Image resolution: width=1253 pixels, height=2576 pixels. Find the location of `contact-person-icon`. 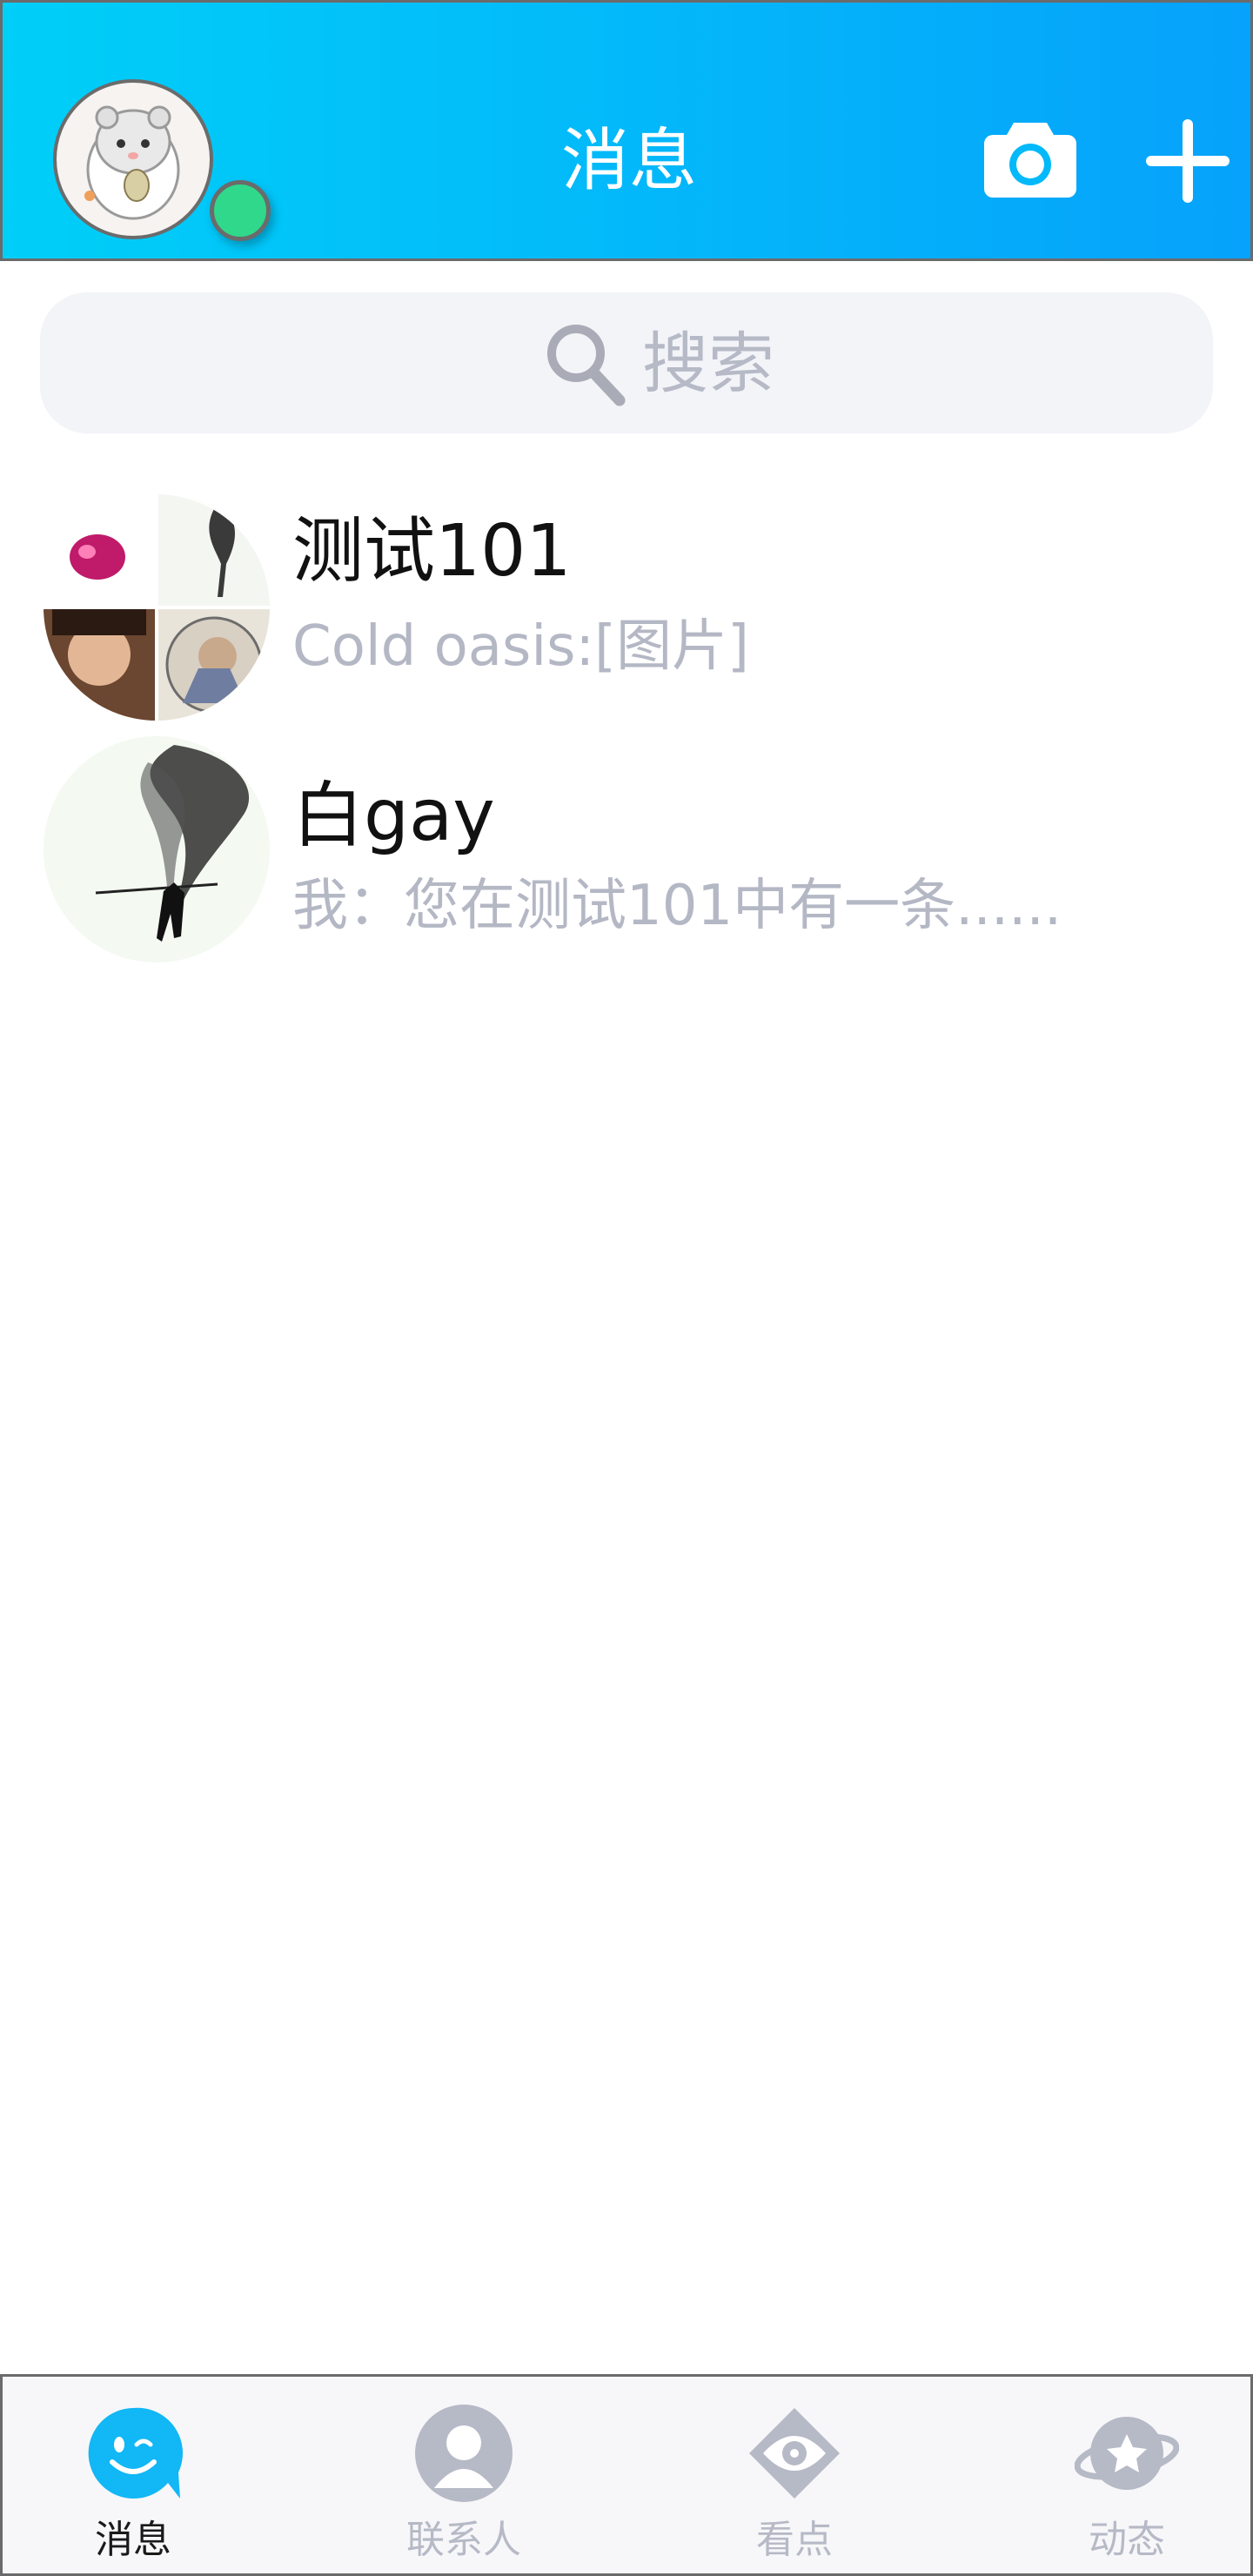

contact-person-icon is located at coordinates (464, 2454).